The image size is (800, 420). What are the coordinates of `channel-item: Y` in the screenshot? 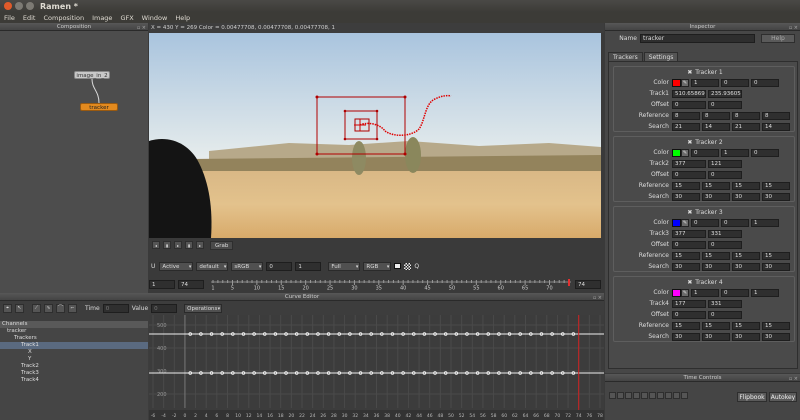 It's located at (74, 359).